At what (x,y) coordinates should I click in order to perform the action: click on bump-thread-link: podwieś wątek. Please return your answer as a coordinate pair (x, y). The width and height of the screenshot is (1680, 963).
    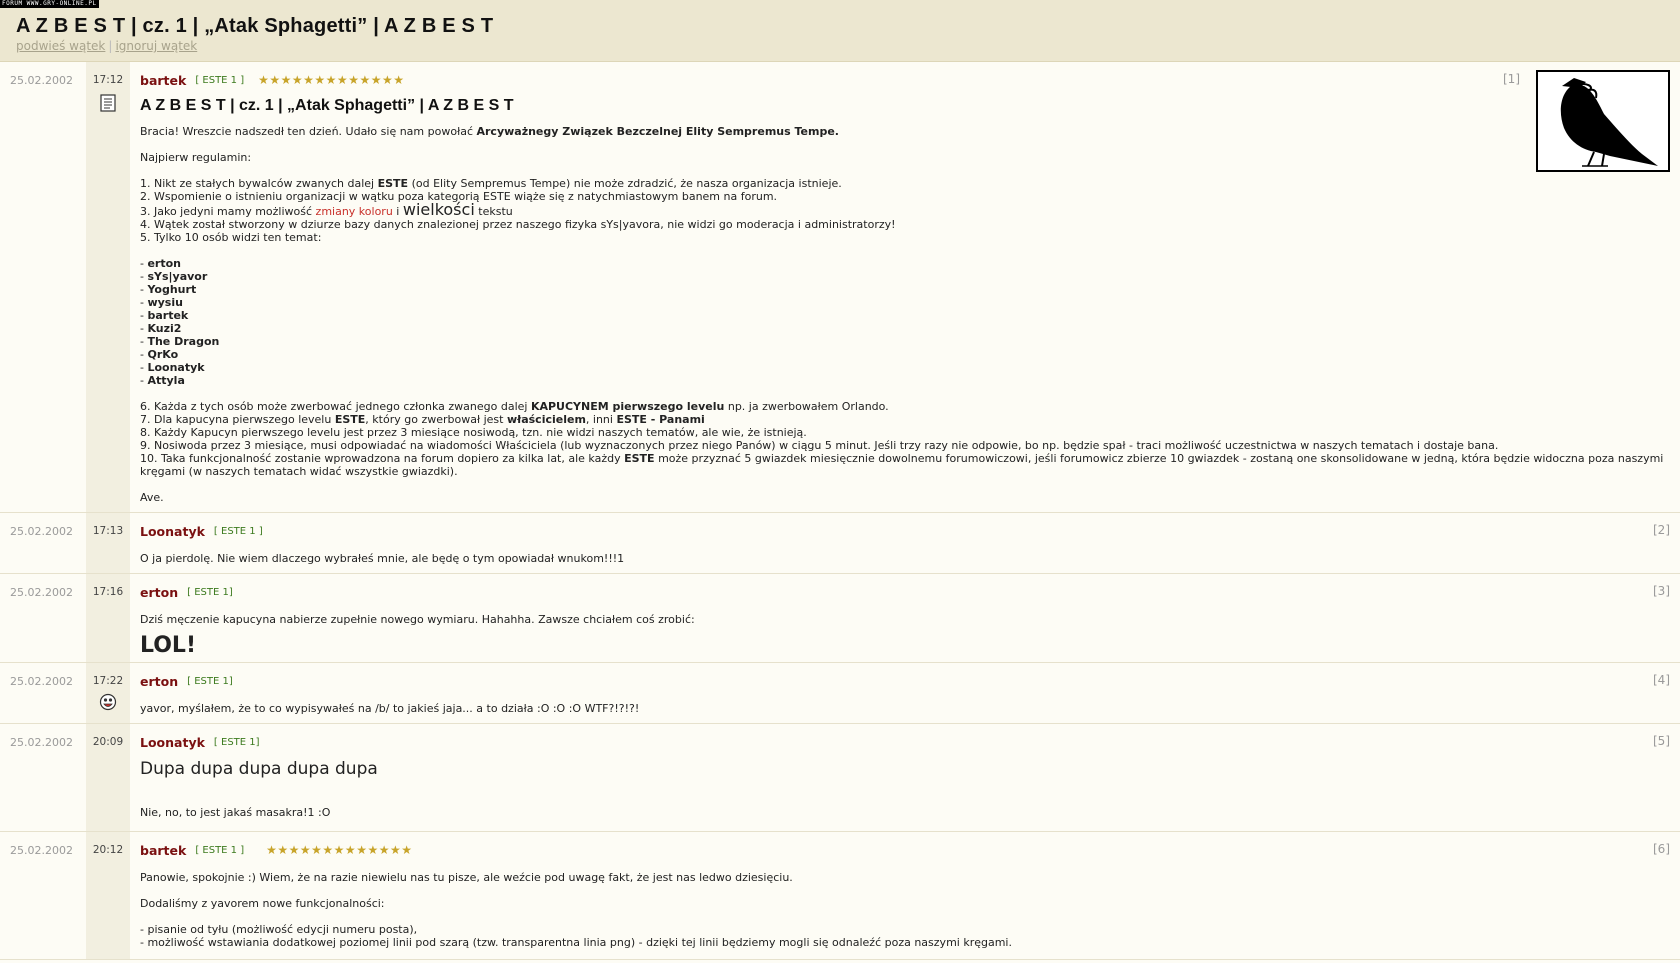
    Looking at the image, I should click on (60, 46).